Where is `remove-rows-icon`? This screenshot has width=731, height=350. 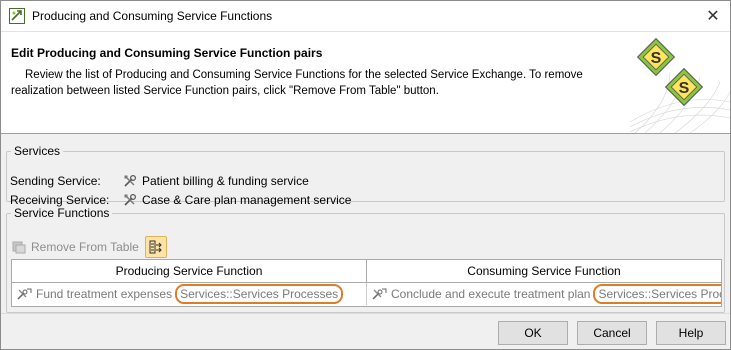 remove-rows-icon is located at coordinates (19, 247).